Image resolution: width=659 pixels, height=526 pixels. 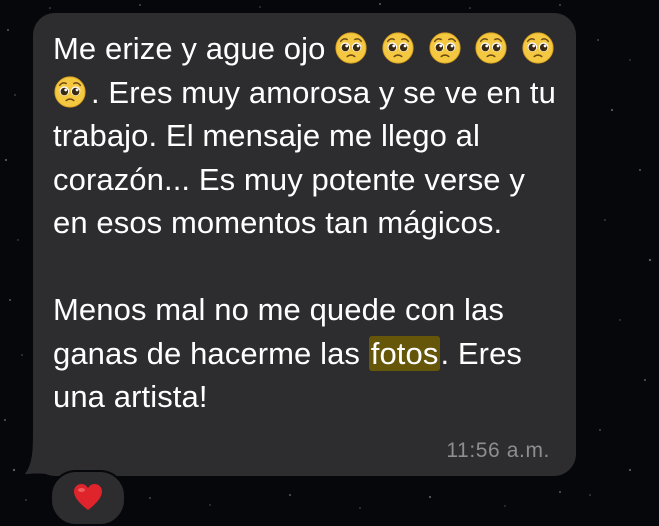 I want to click on message-text-part-1: Me erize y ague ojo, so click(x=189, y=48).